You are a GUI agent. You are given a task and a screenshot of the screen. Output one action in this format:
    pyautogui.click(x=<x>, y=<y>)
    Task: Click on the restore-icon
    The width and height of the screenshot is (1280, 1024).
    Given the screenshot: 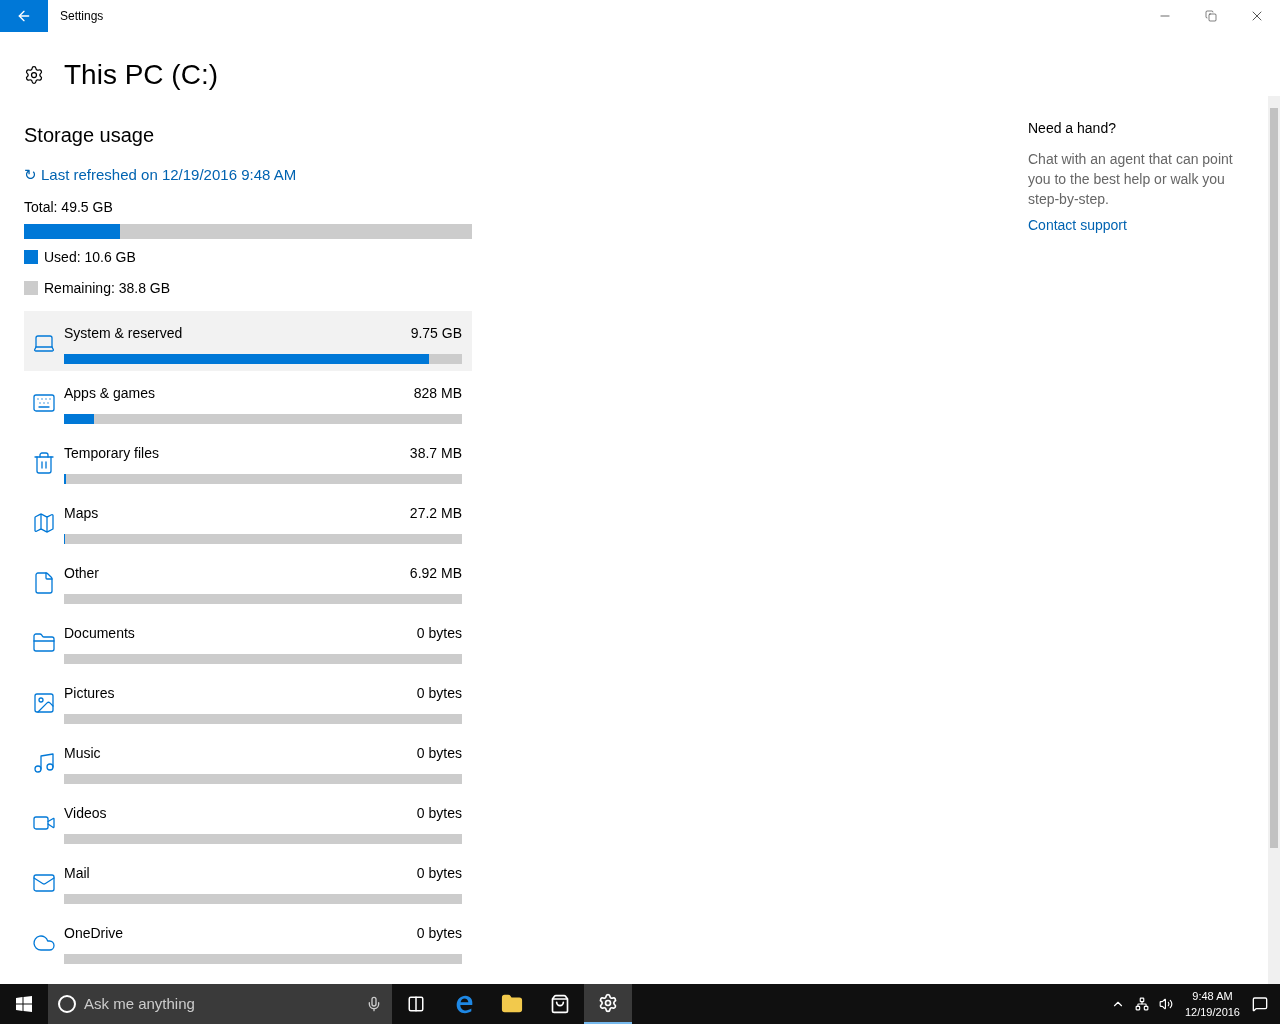 What is the action you would take?
    pyautogui.click(x=1211, y=16)
    